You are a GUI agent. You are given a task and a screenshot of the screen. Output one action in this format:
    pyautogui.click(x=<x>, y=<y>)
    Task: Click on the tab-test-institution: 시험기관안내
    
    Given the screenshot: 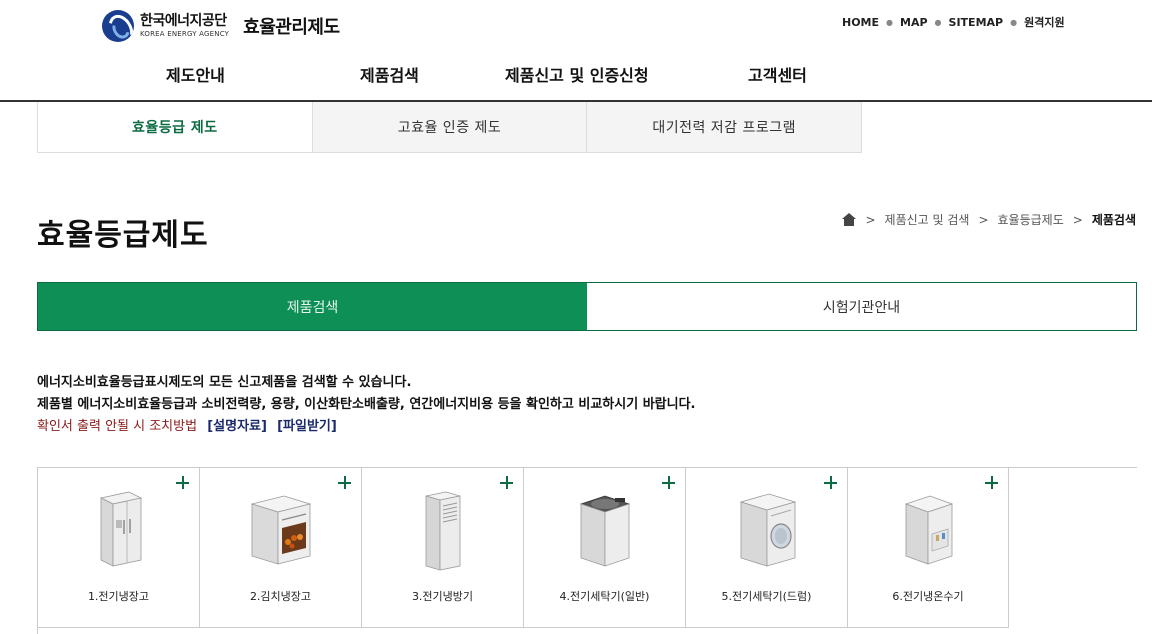 What is the action you would take?
    pyautogui.click(x=861, y=306)
    